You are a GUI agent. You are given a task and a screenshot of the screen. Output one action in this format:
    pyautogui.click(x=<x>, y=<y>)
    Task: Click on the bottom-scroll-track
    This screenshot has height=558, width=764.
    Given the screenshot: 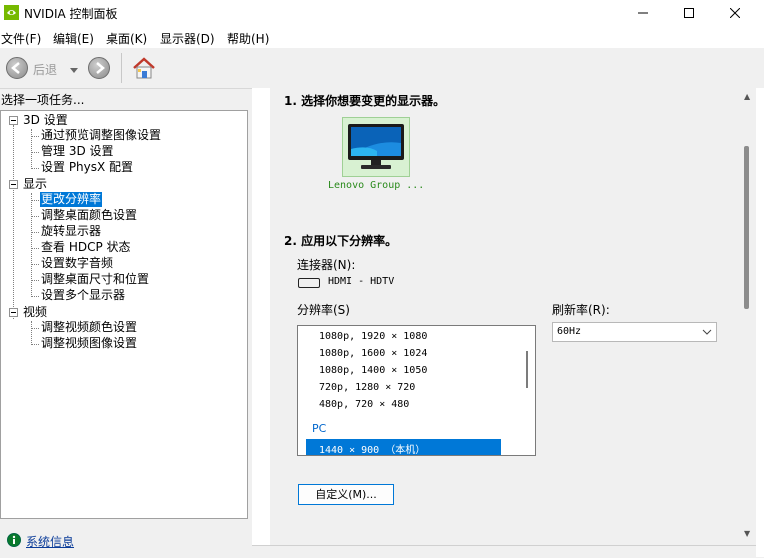 What is the action you would take?
    pyautogui.click(x=504, y=551)
    